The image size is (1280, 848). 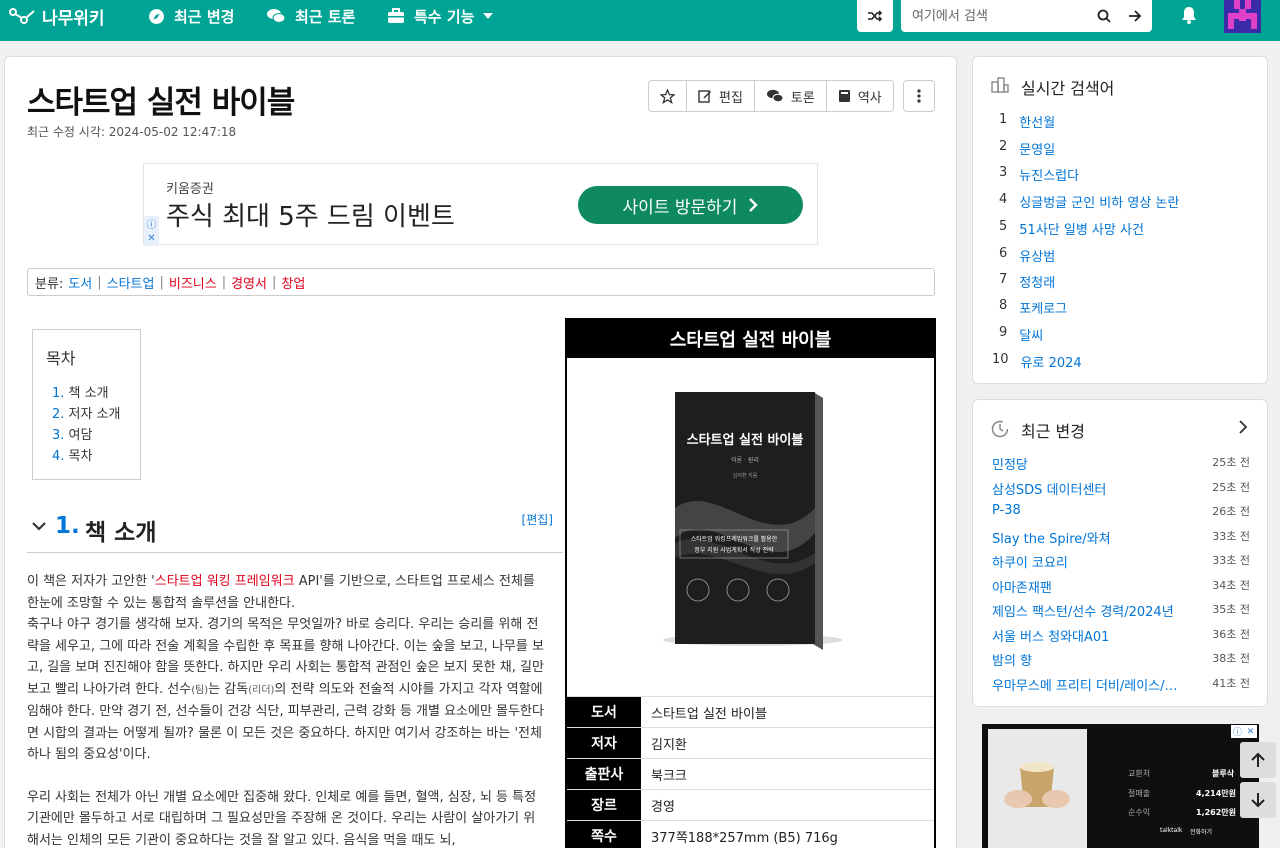 I want to click on recent-change-item: 아마존재팬 34초 전, so click(x=1121, y=586).